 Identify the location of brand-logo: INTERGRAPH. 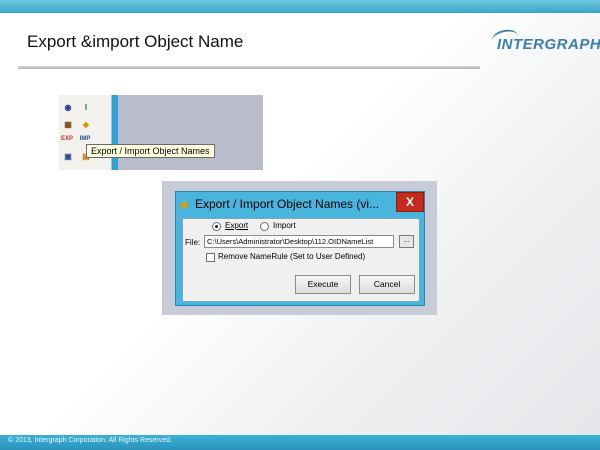
(548, 44).